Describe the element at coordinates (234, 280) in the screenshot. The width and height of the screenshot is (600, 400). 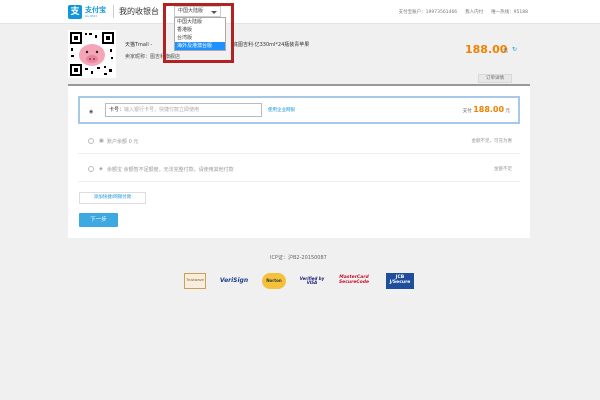
I see `verisign-badge: VeriSign` at that location.